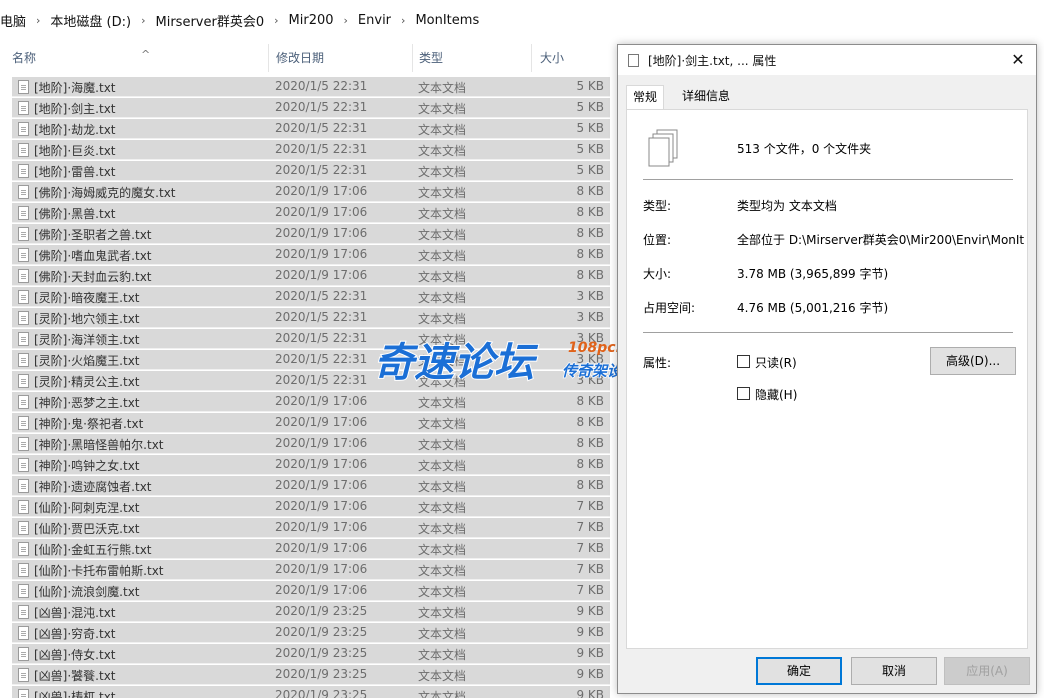 Image resolution: width=1044 pixels, height=698 pixels. Describe the element at coordinates (645, 97) in the screenshot. I see `tab-general: 常规` at that location.